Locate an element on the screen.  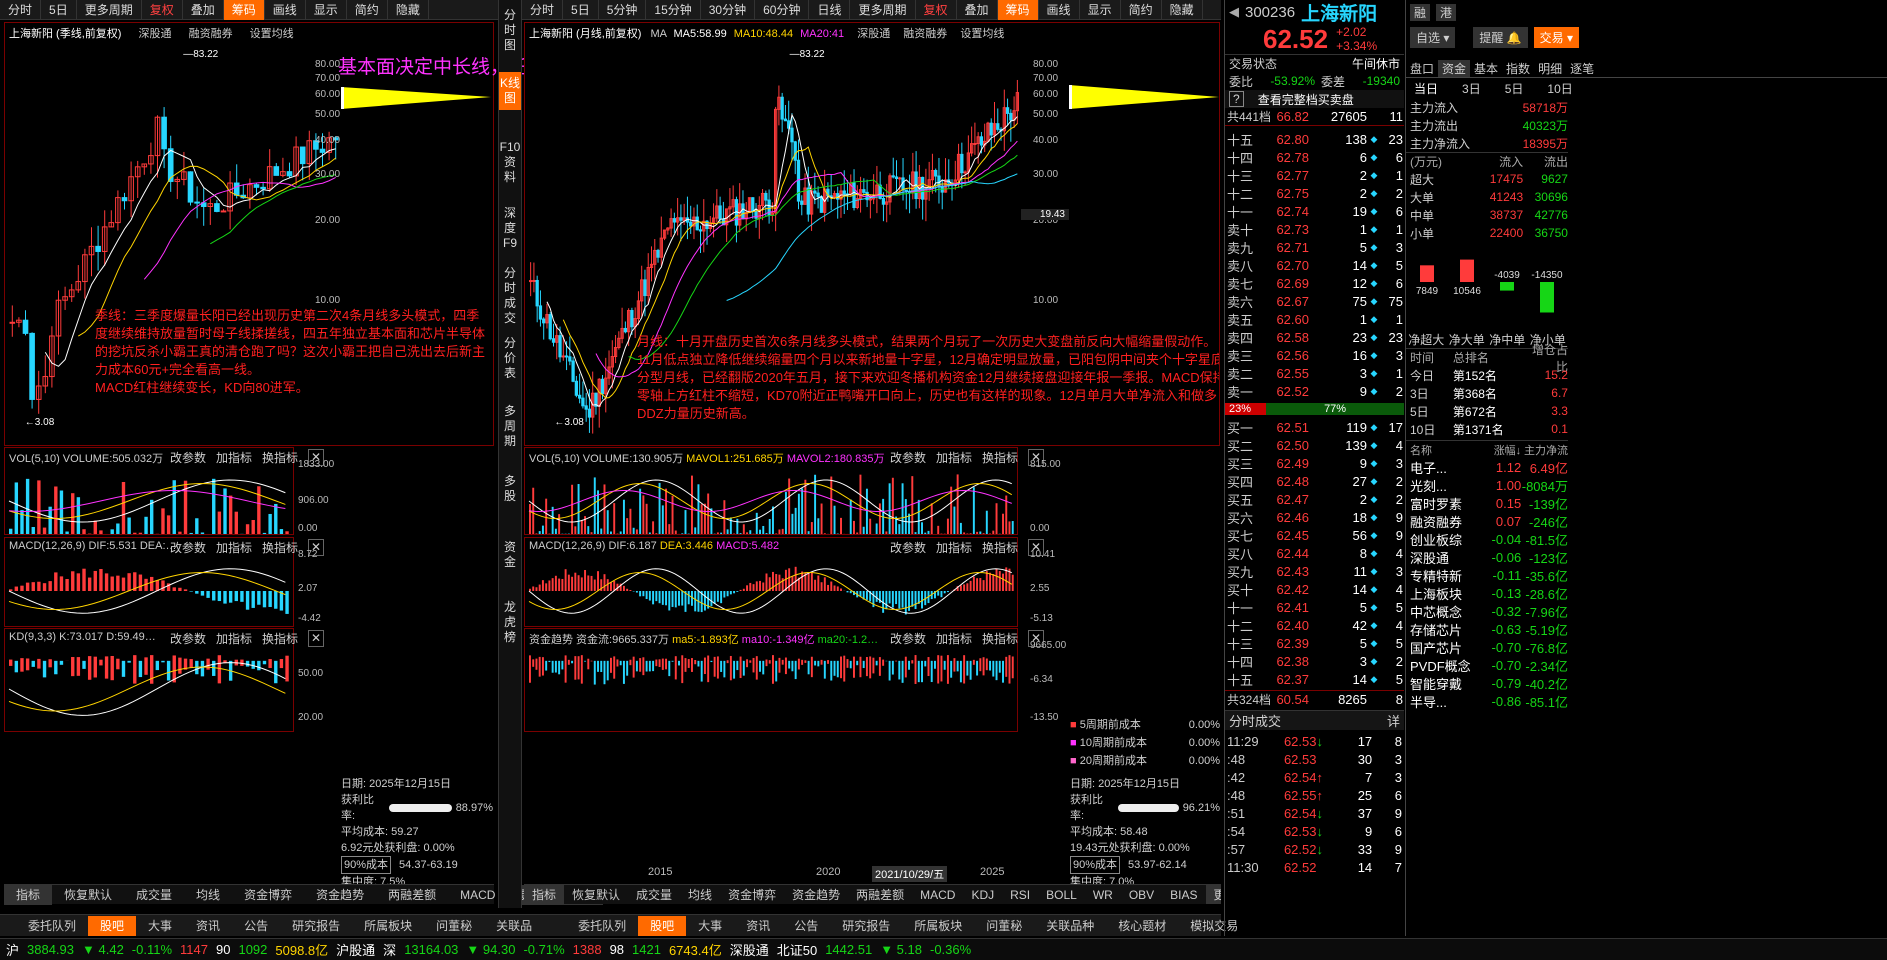
vtab-f10: F10资料 is located at coordinates (510, 162).